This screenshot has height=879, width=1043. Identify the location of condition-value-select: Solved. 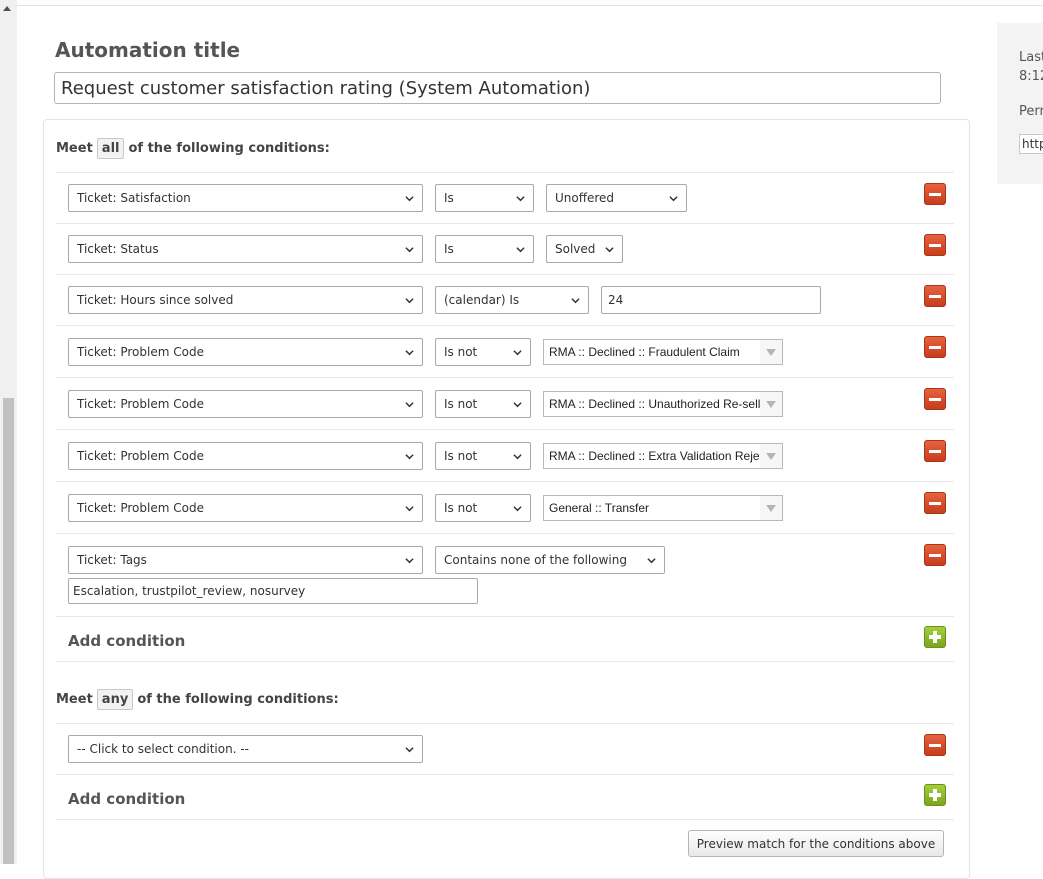
(584, 249).